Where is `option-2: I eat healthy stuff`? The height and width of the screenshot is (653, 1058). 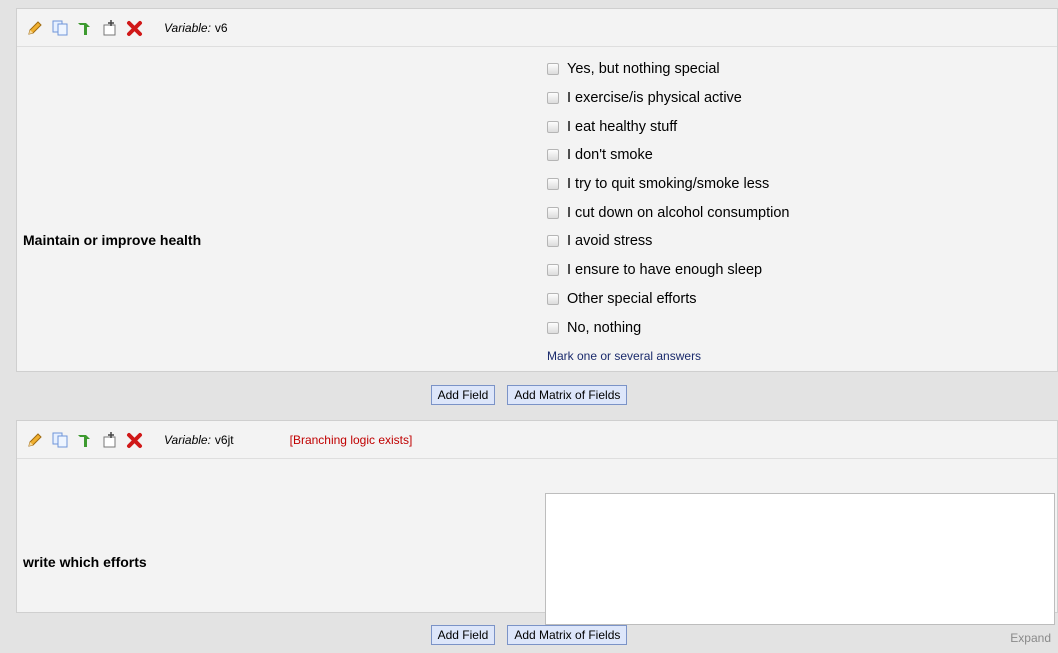
option-2: I eat healthy stuff is located at coordinates (668, 126).